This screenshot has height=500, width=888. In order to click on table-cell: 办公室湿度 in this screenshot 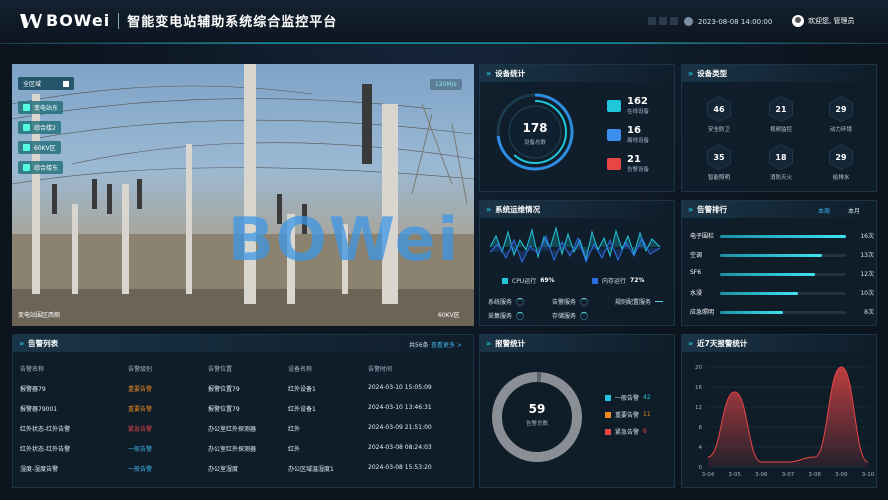, I will do `click(223, 469)`.